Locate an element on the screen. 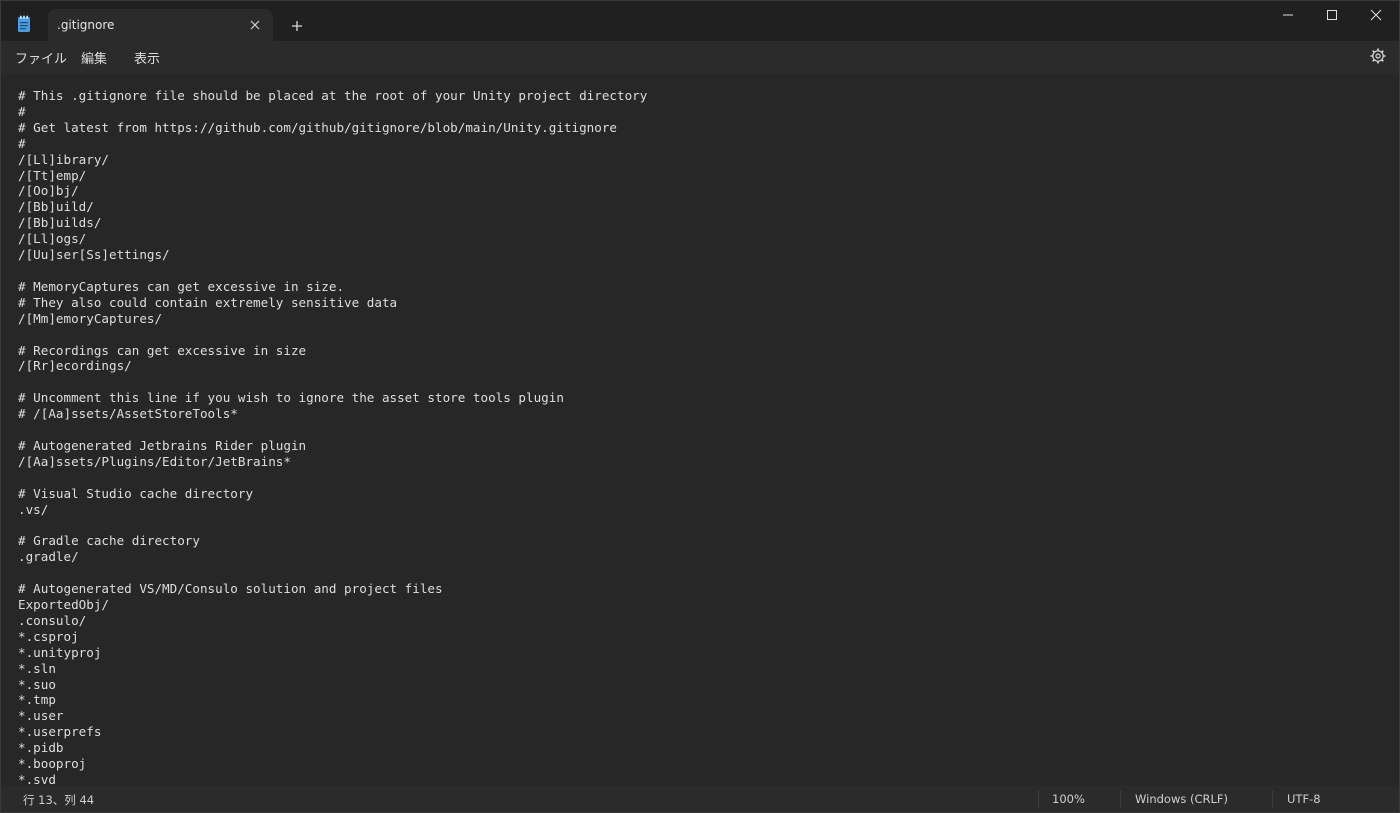 The image size is (1400, 813). menu-edit: 編集 is located at coordinates (94, 57).